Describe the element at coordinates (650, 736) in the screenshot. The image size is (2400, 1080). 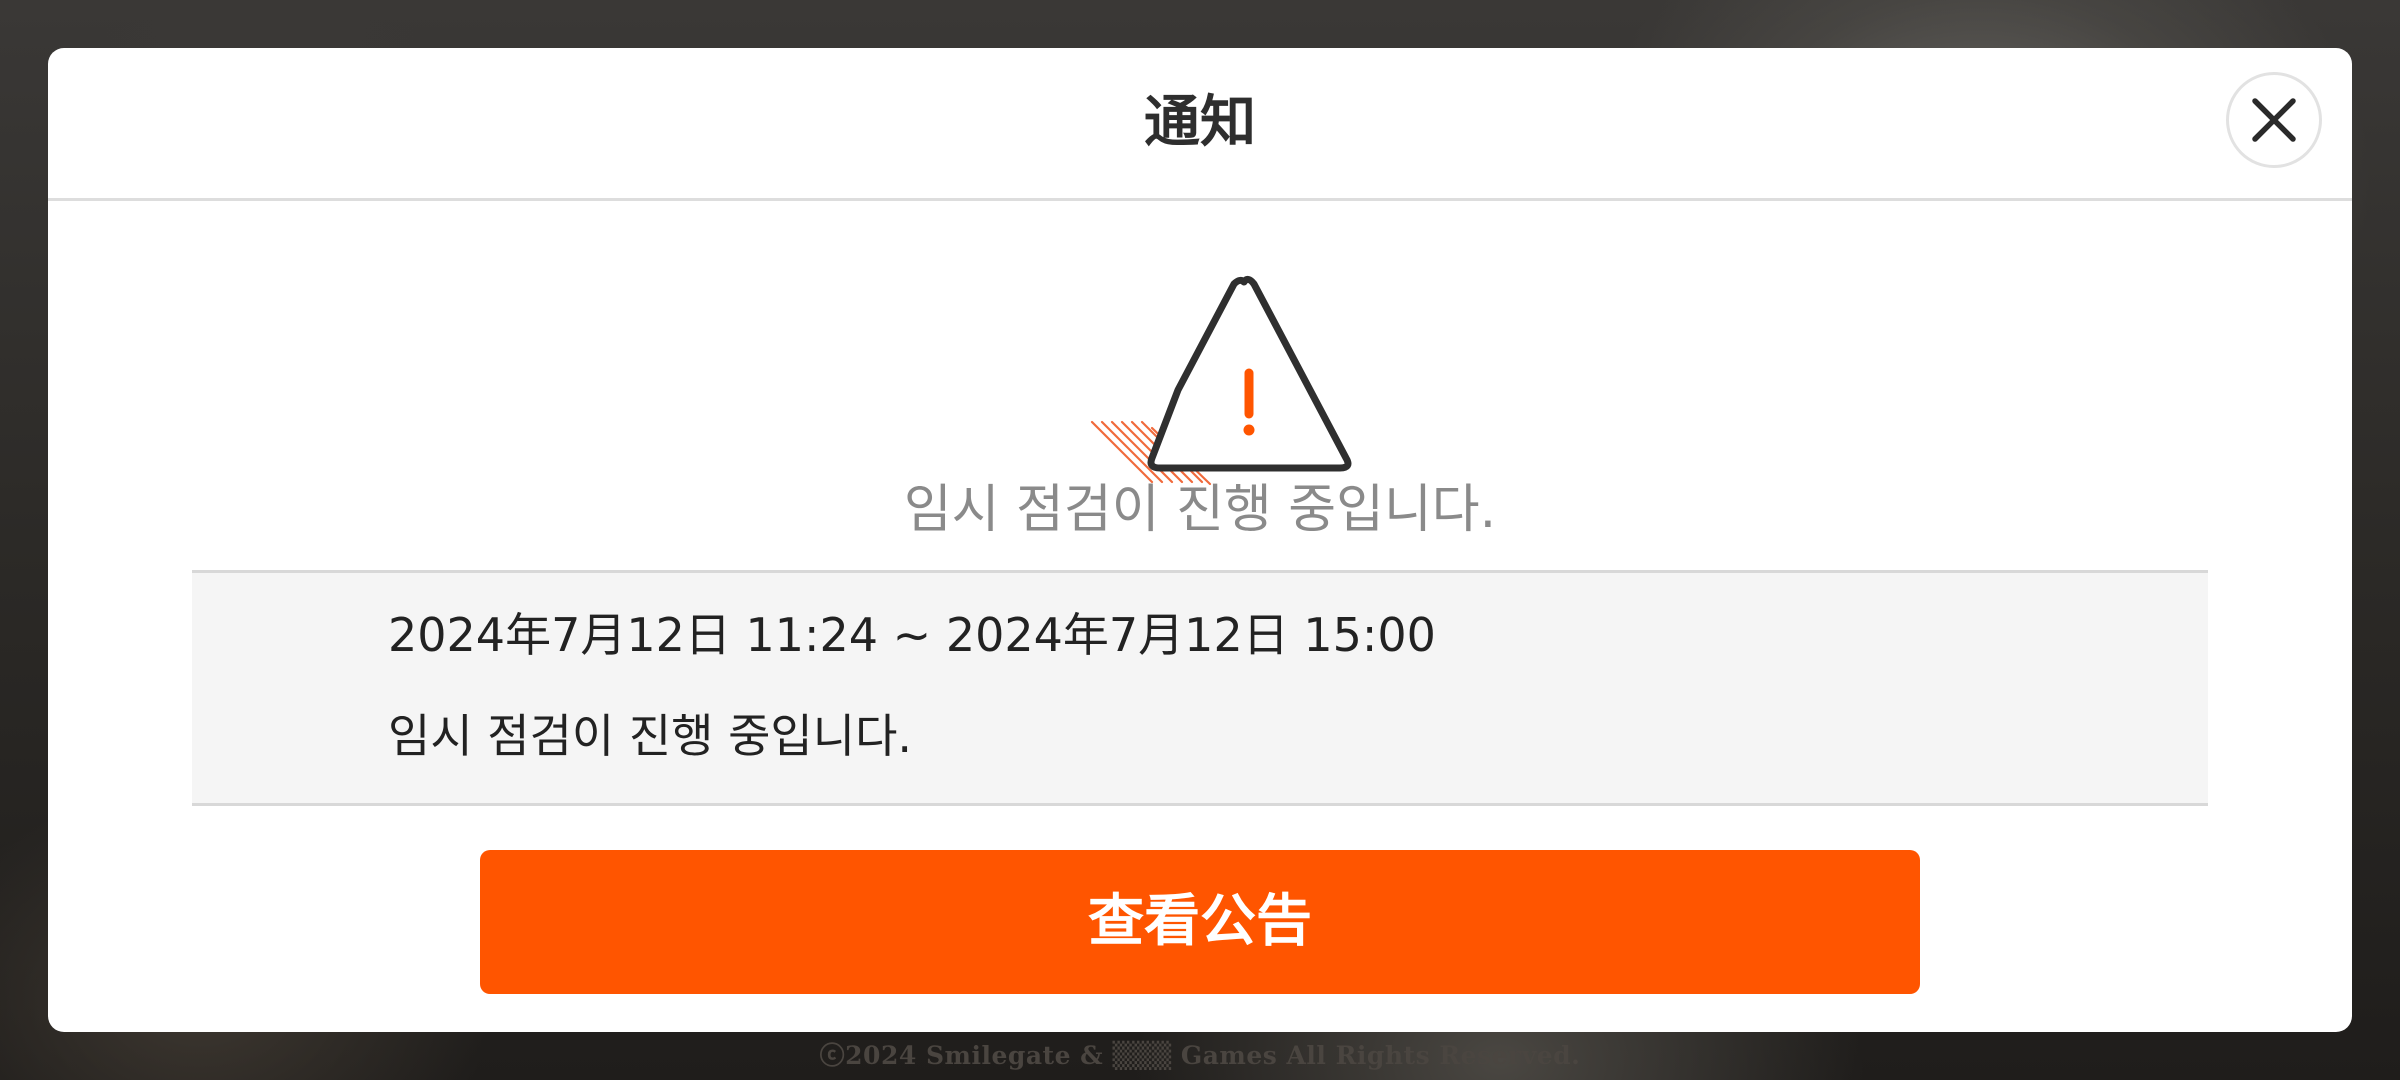
I see `maintenance-detail: 임시 점검이 진행 중입니다.` at that location.